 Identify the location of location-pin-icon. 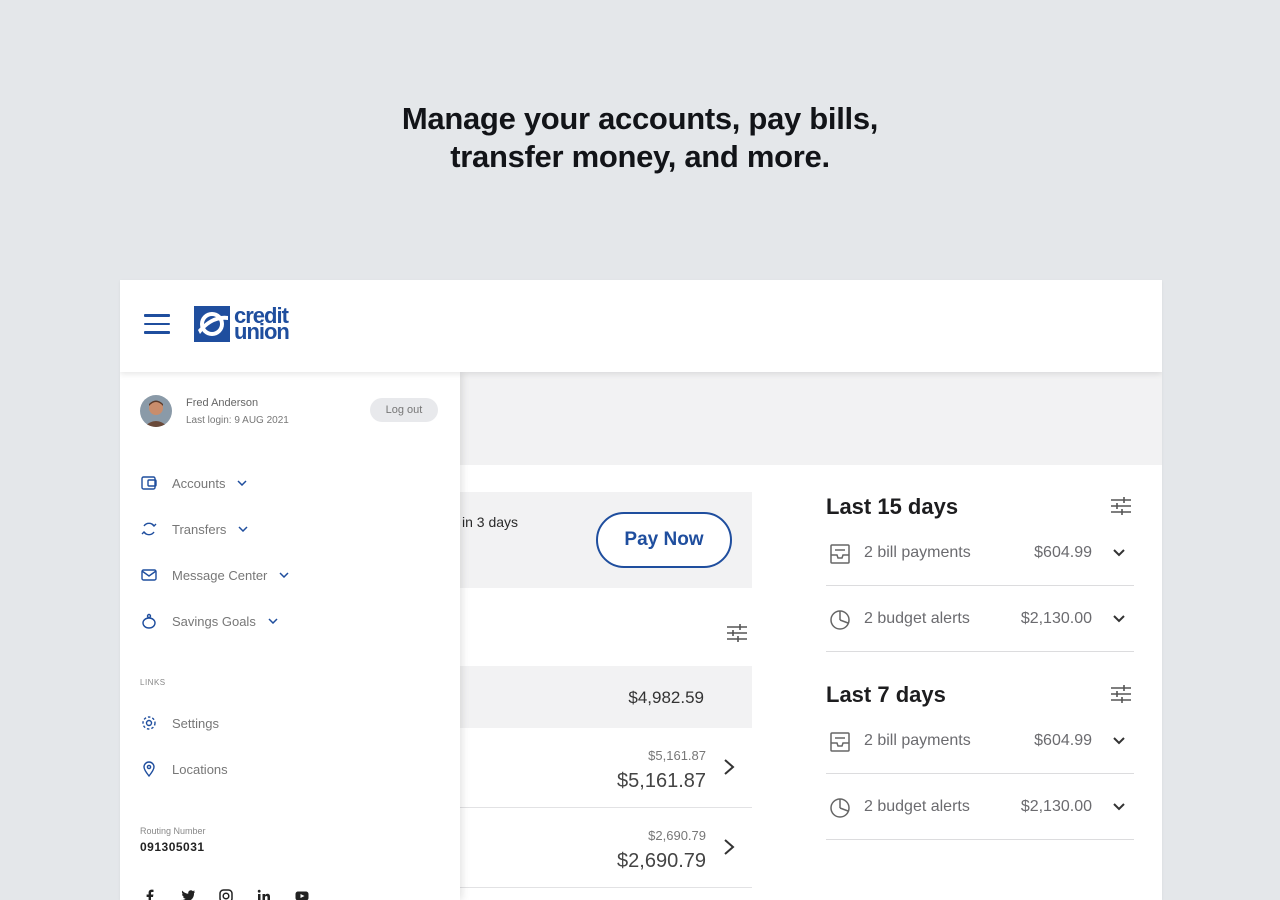
(149, 769).